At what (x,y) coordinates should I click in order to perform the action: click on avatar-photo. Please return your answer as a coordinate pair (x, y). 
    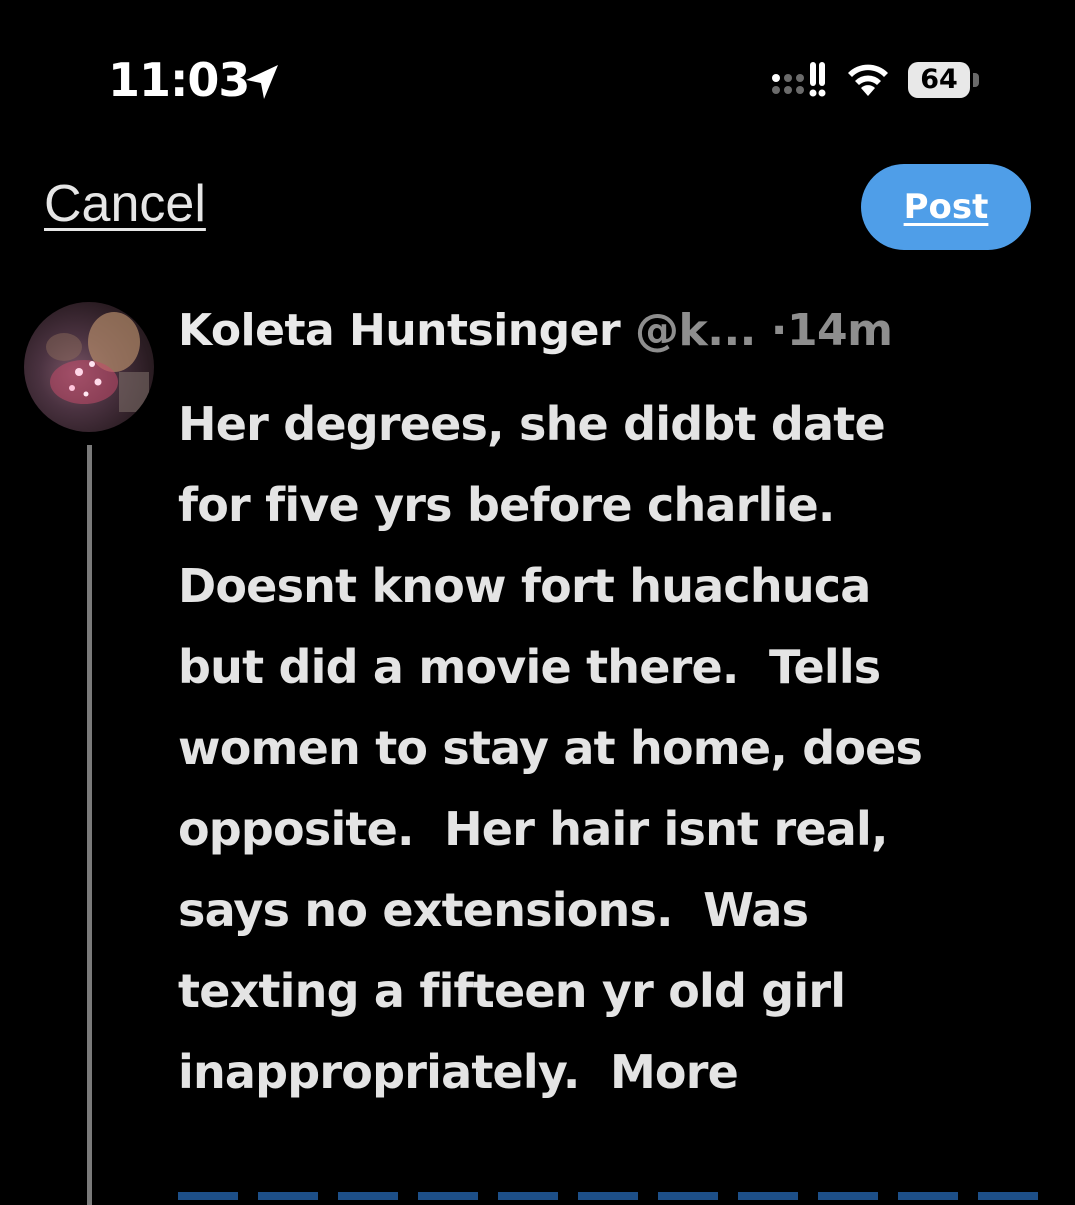
    Looking at the image, I should click on (97, 362).